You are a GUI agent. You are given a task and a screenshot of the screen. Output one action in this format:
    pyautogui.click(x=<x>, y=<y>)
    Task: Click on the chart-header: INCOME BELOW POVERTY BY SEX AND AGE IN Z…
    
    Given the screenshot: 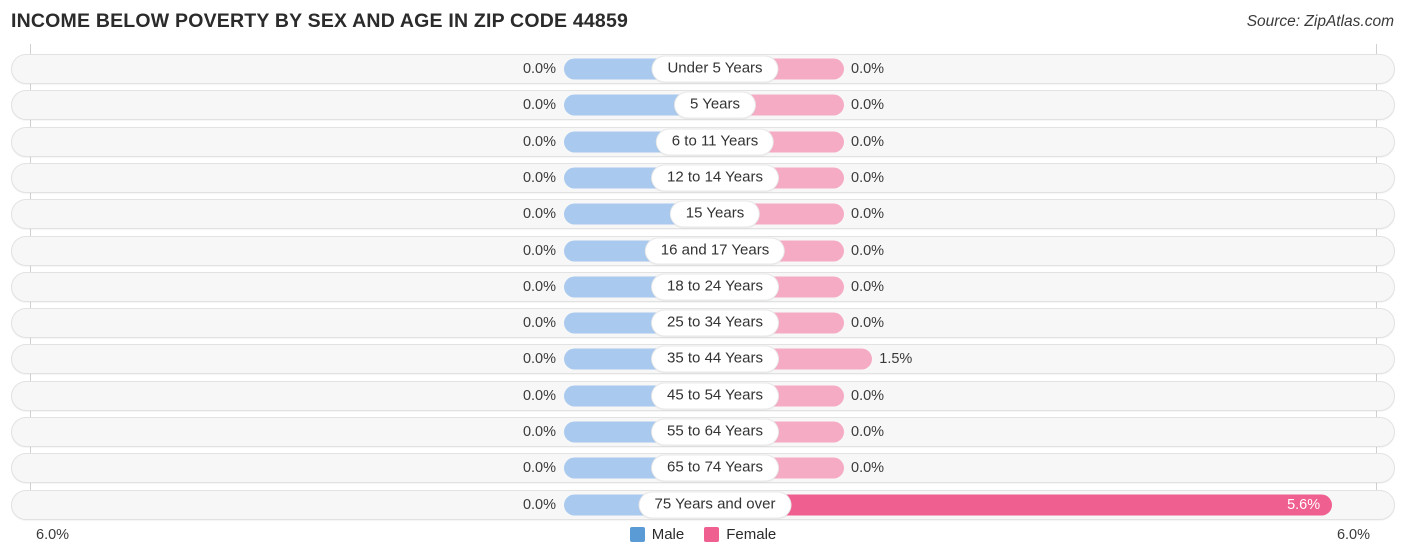 What is the action you would take?
    pyautogui.click(x=703, y=21)
    